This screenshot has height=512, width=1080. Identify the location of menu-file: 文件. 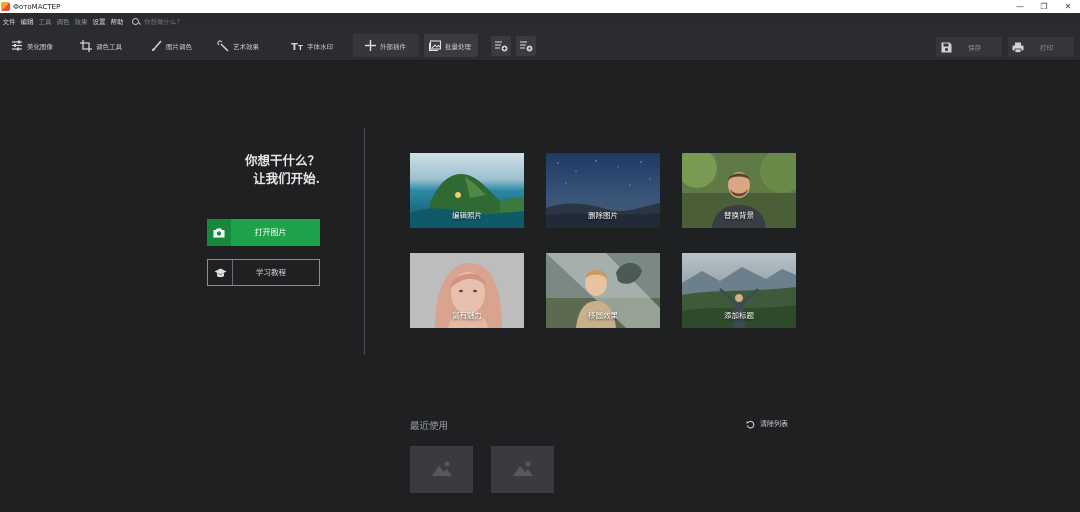
(9, 21).